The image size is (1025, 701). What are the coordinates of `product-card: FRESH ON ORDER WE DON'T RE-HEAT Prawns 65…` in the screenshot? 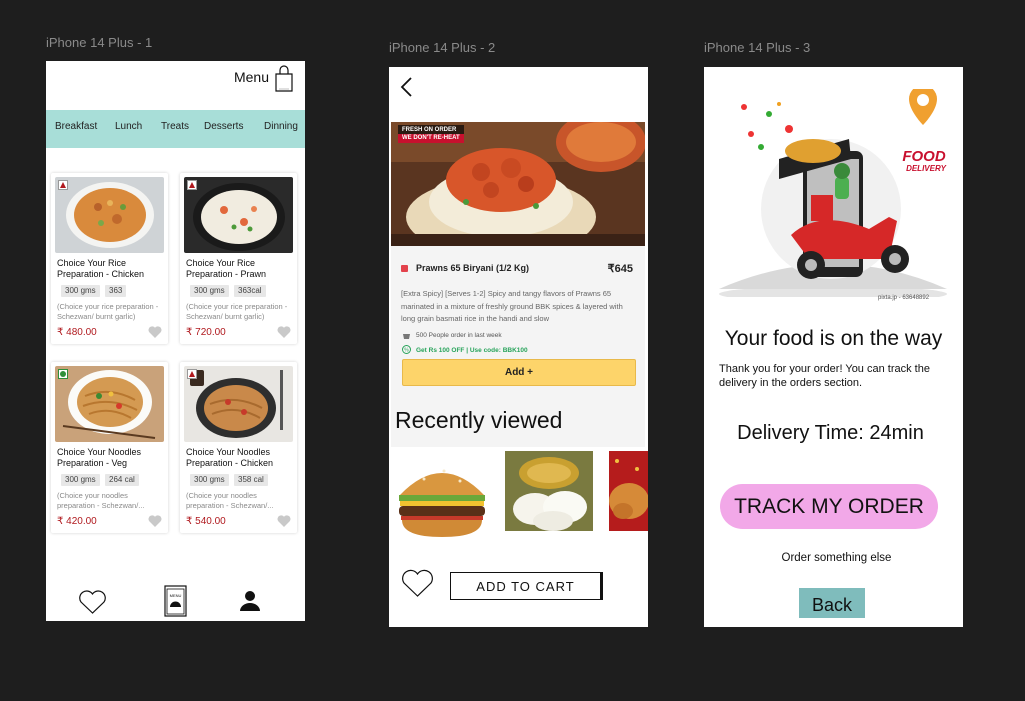 It's located at (518, 284).